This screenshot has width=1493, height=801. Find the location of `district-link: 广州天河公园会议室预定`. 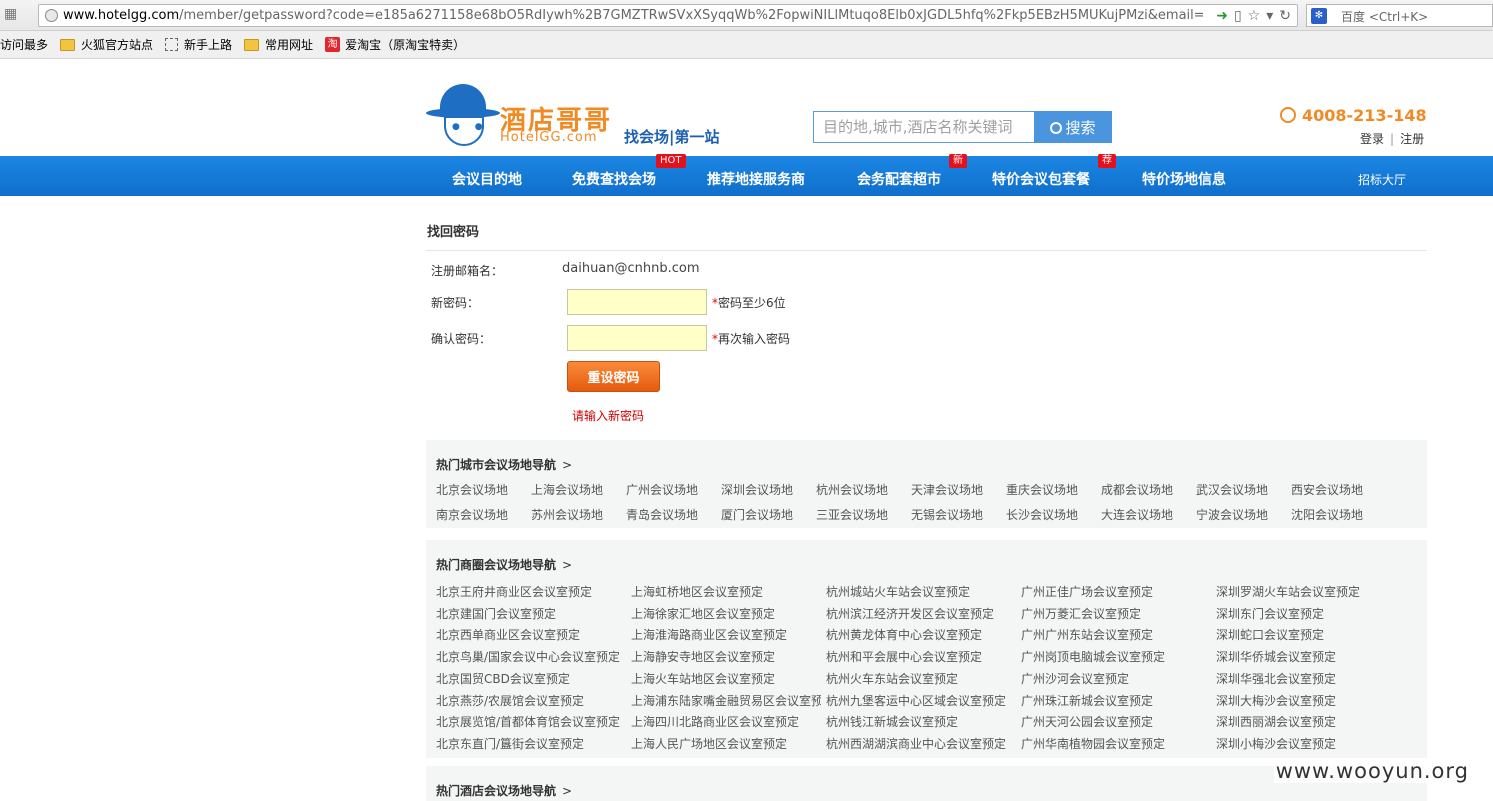

district-link: 广州天河公园会议室预定 is located at coordinates (1087, 721).